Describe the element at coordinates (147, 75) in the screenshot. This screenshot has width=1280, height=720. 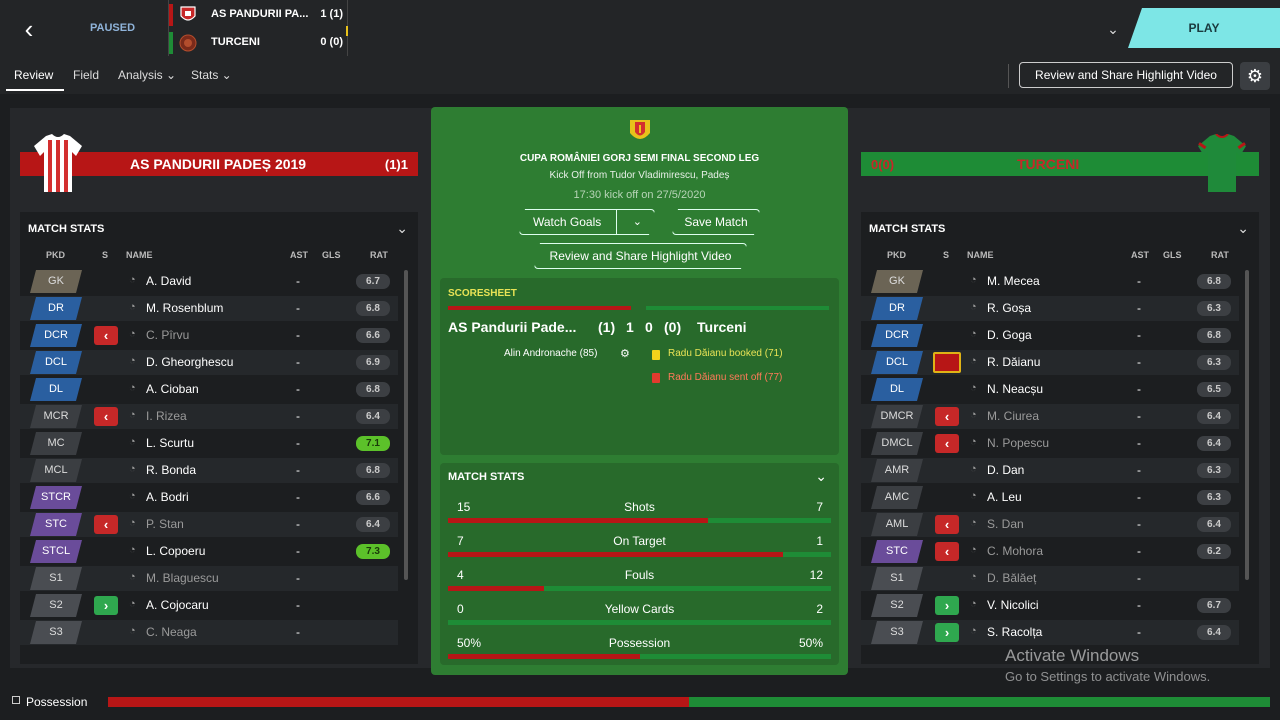
I see `tab-analysis: Analysis ⌄` at that location.